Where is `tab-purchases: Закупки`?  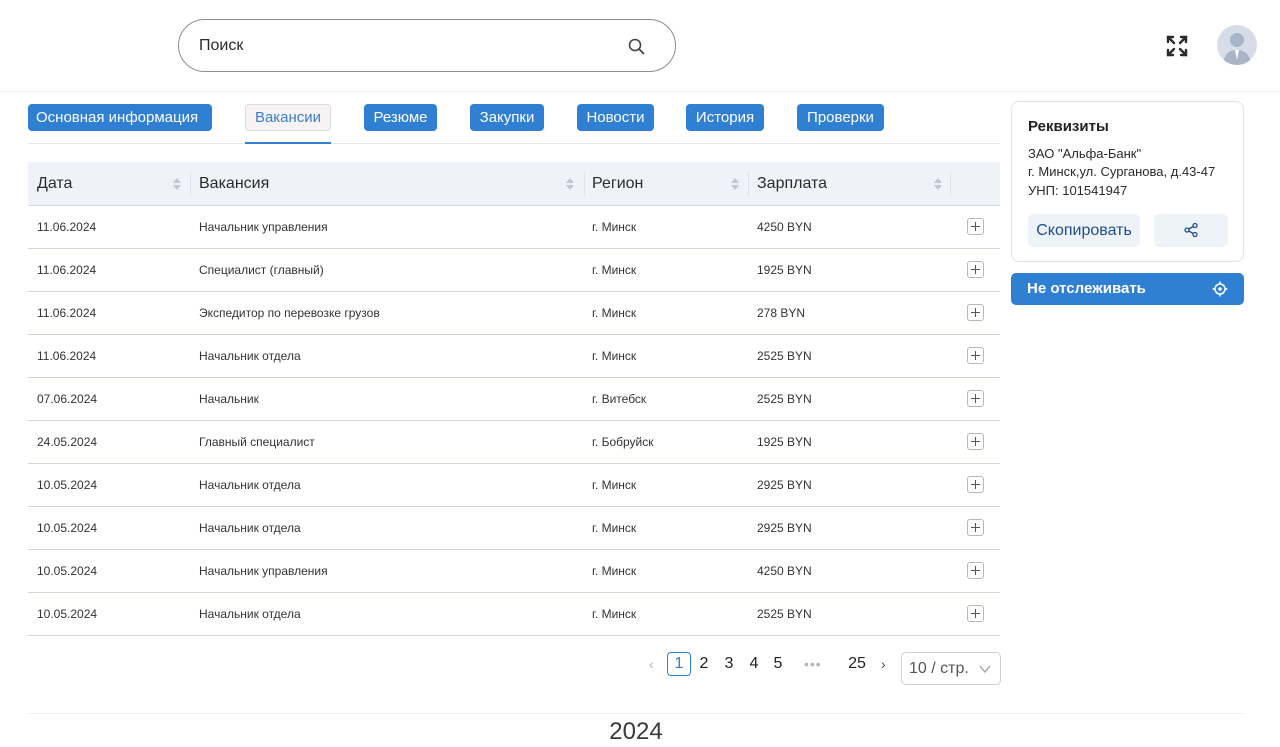
tab-purchases: Закупки is located at coordinates (507, 117).